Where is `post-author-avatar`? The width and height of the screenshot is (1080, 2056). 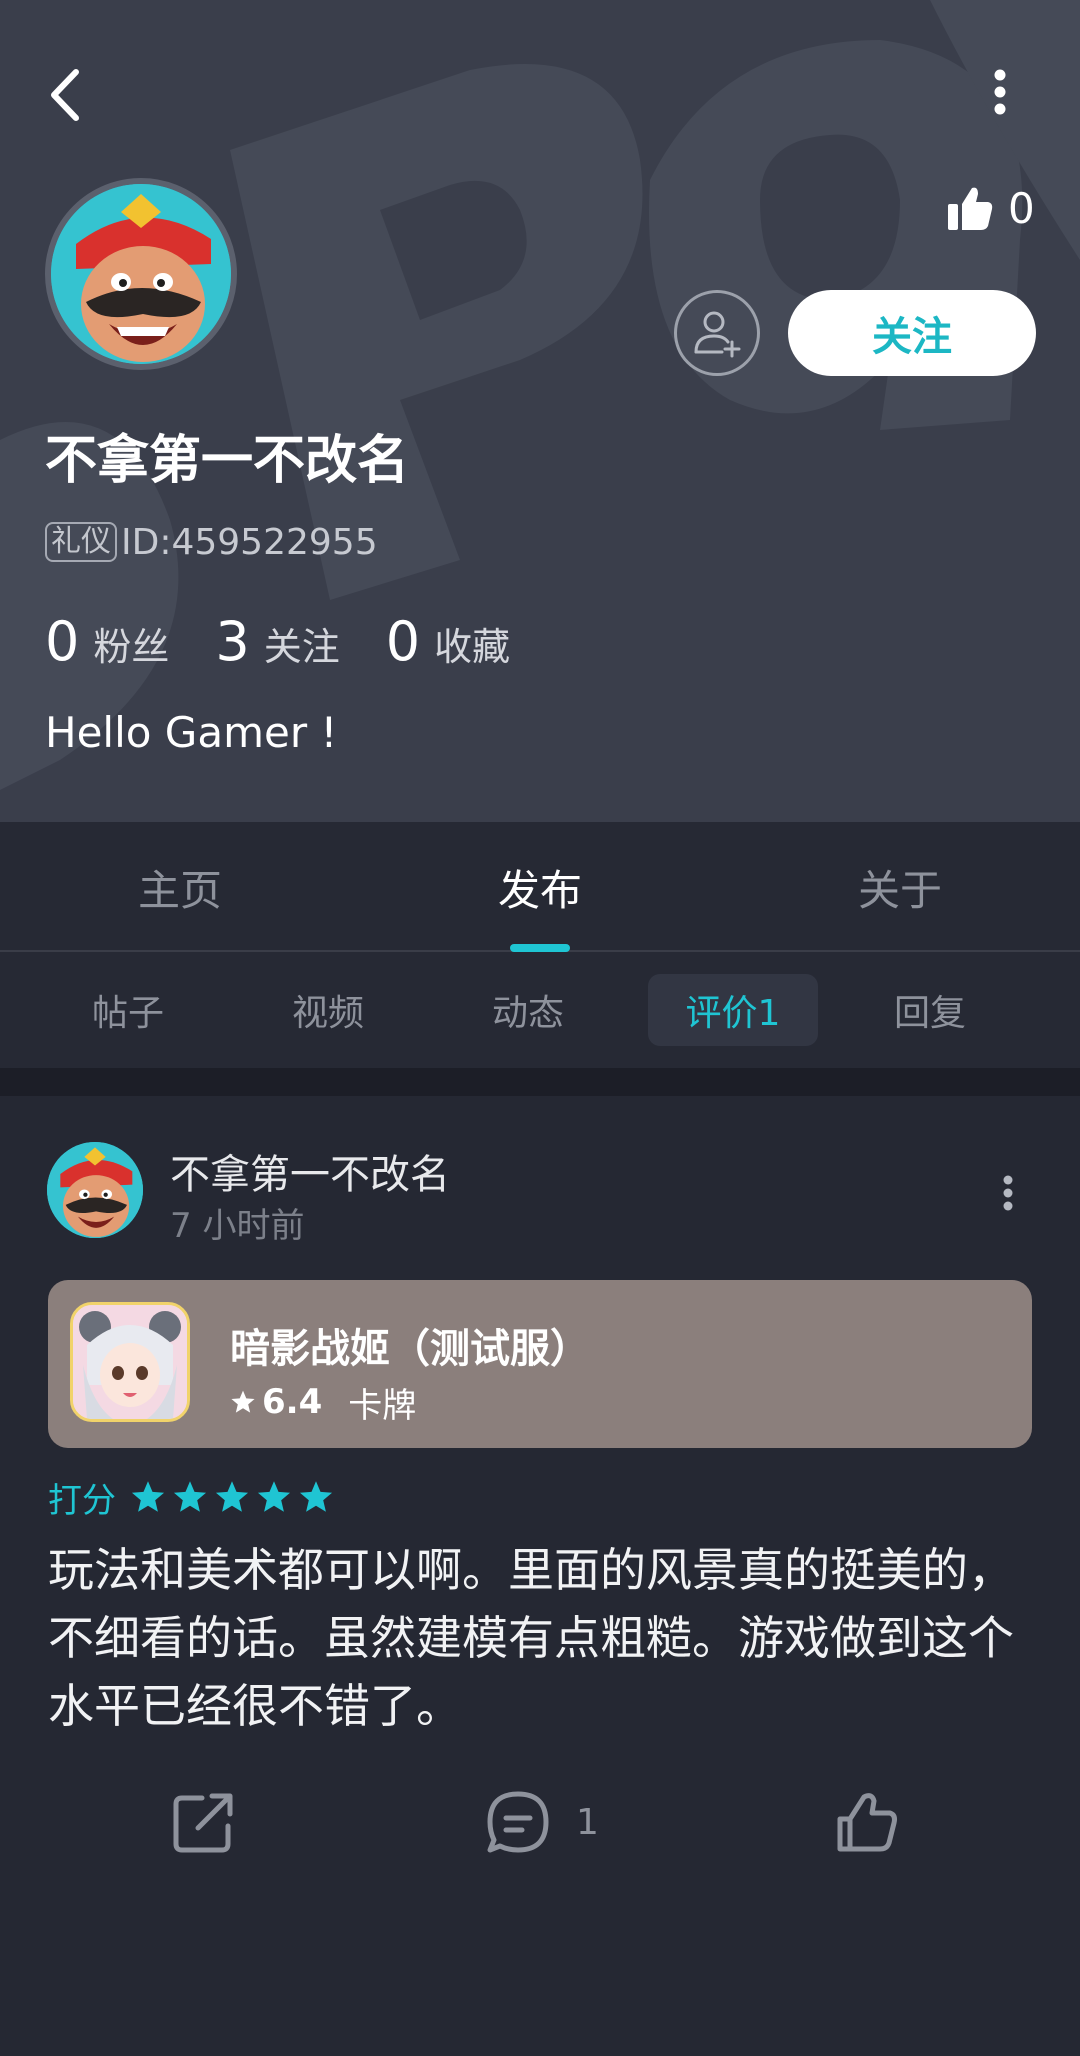 post-author-avatar is located at coordinates (95, 1190).